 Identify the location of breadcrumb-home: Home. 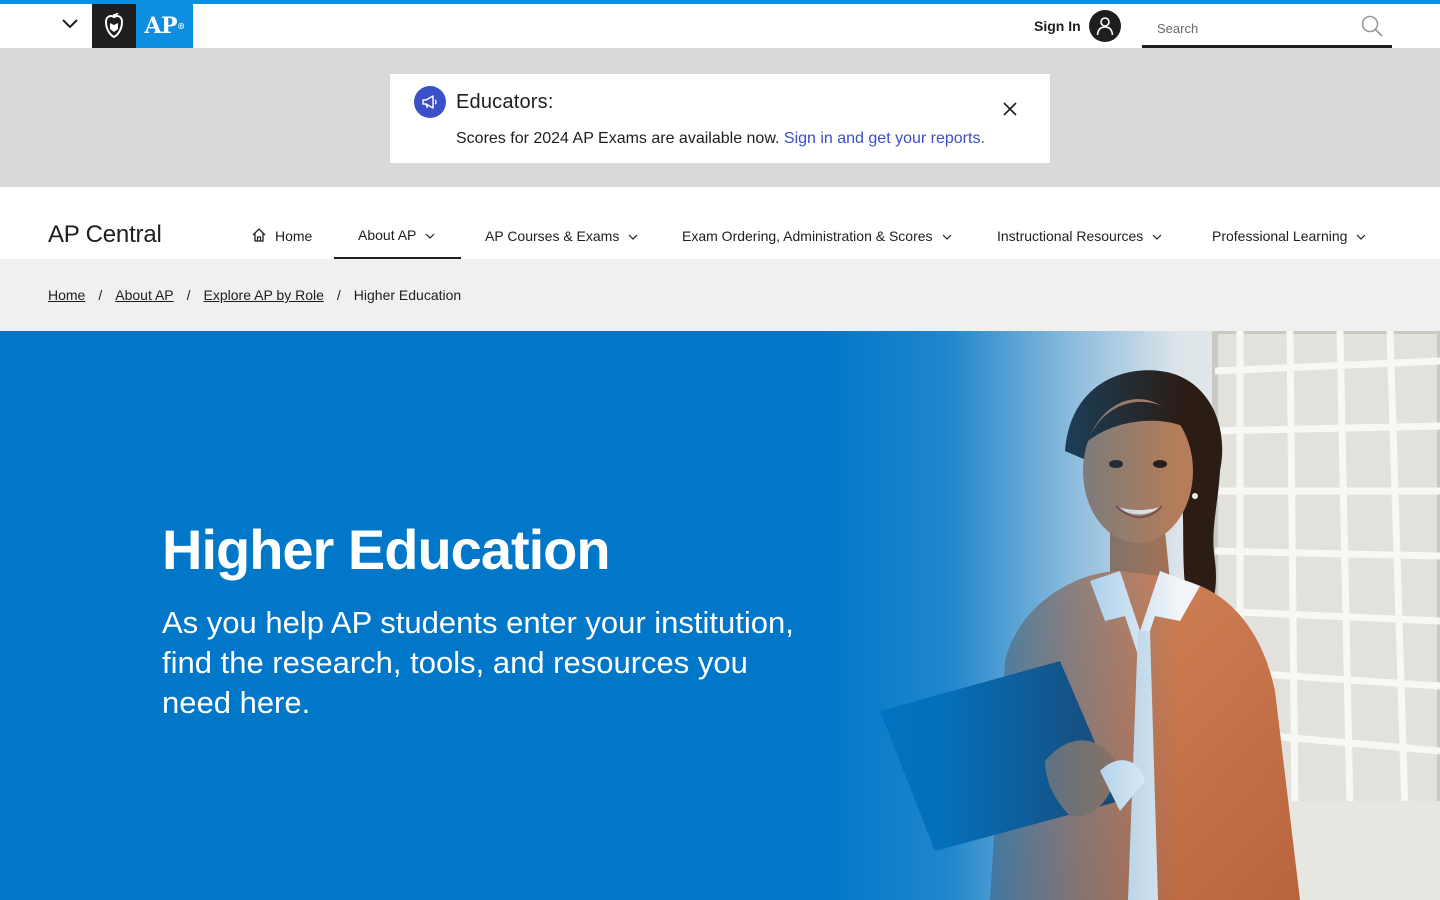
(66, 295).